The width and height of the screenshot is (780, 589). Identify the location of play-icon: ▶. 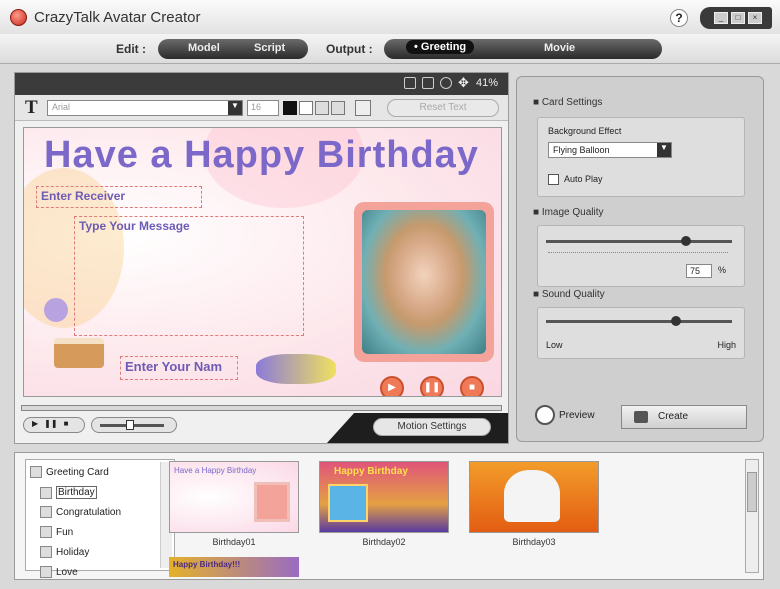
(392, 386).